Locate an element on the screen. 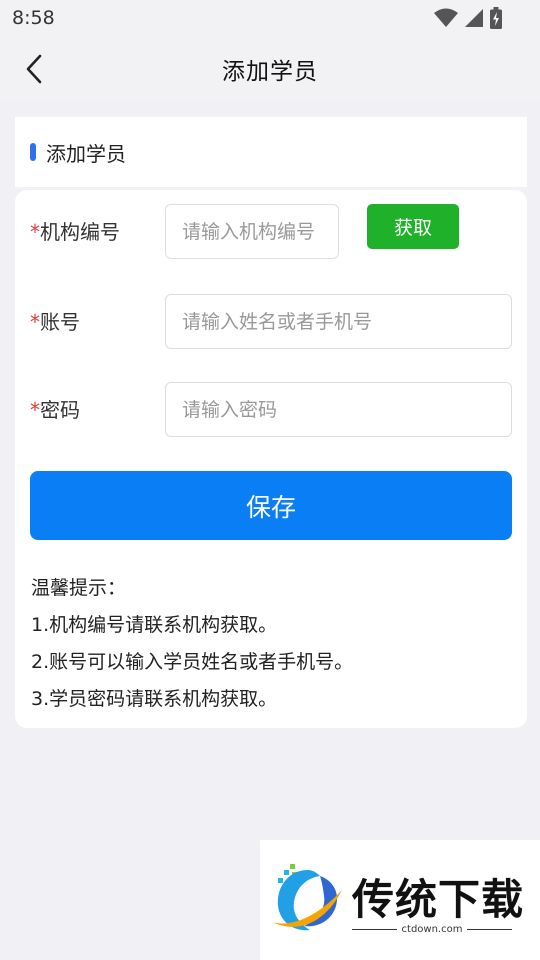 This screenshot has width=540, height=960. password-label: *密码 is located at coordinates (55, 408).